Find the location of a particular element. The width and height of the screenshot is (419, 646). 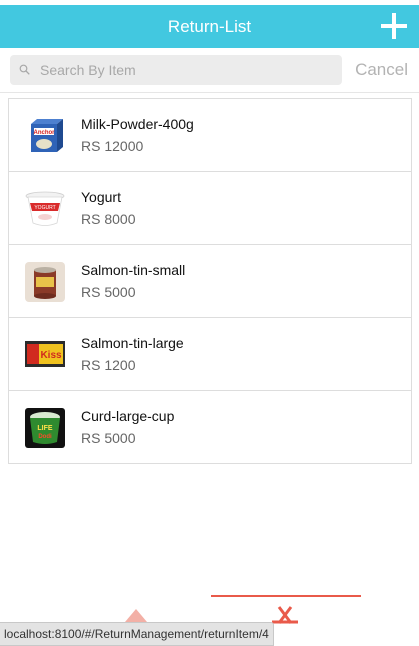

list-item: LIFE Dodi Curd-large-cup RS 5000 is located at coordinates (210, 427).